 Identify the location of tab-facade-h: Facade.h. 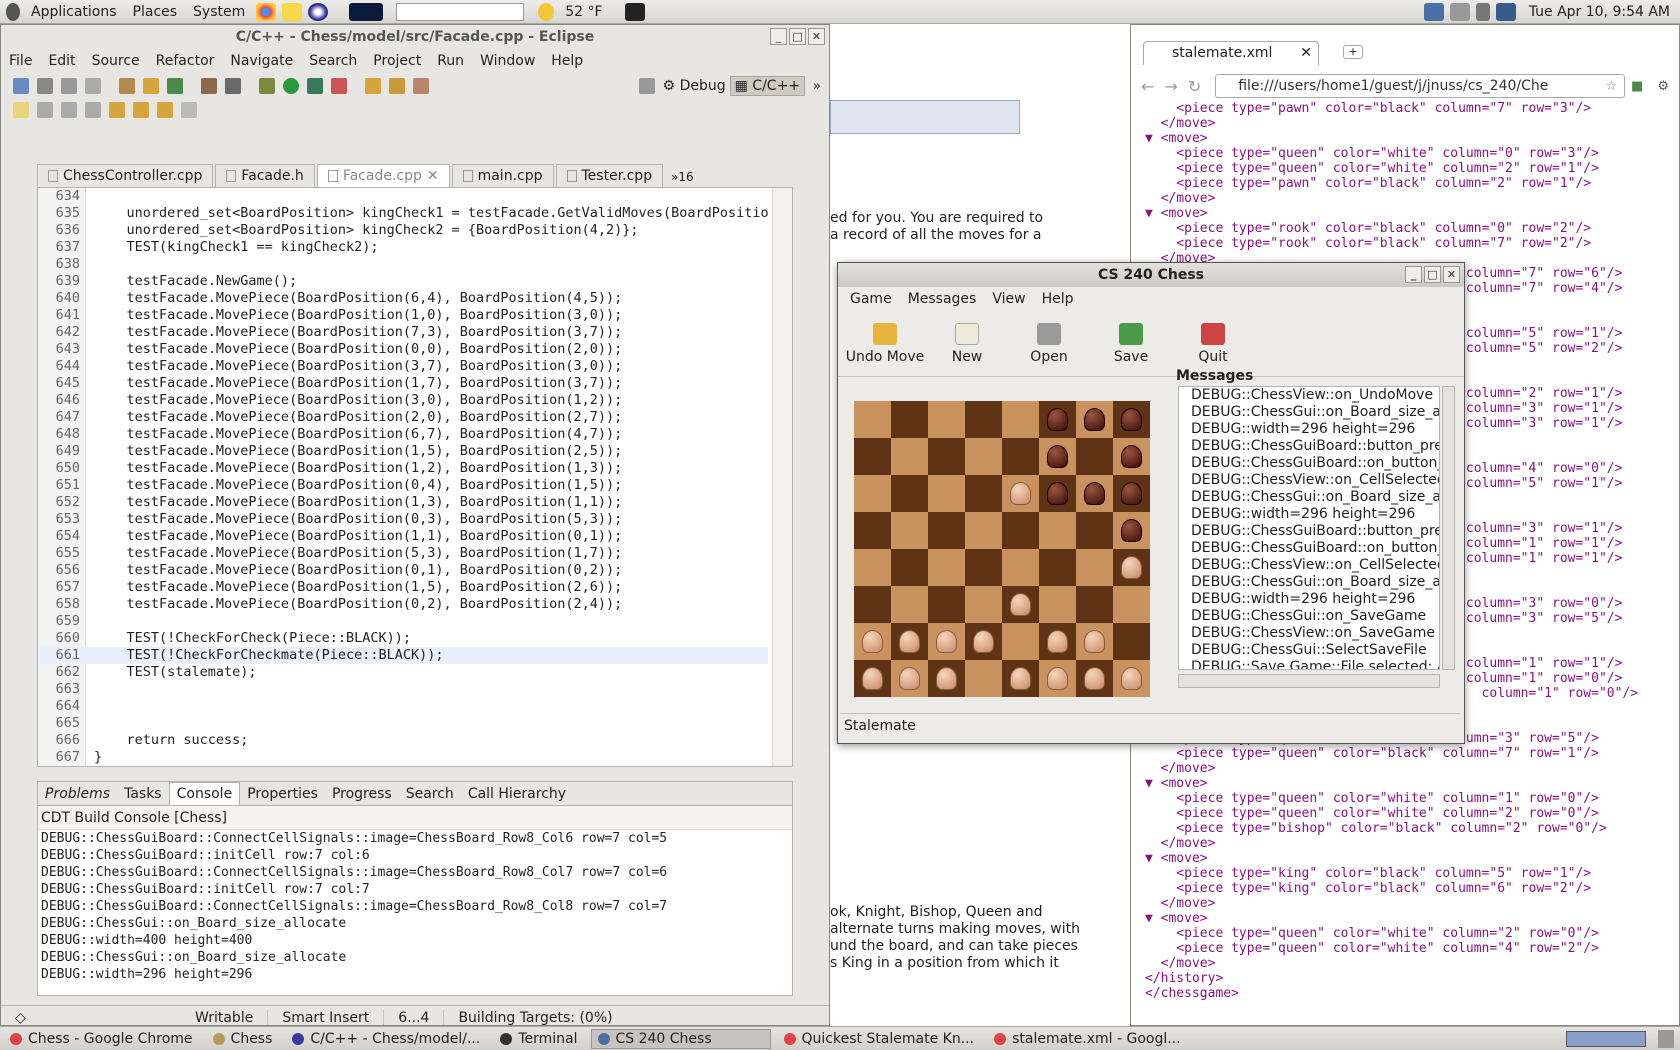
(265, 175).